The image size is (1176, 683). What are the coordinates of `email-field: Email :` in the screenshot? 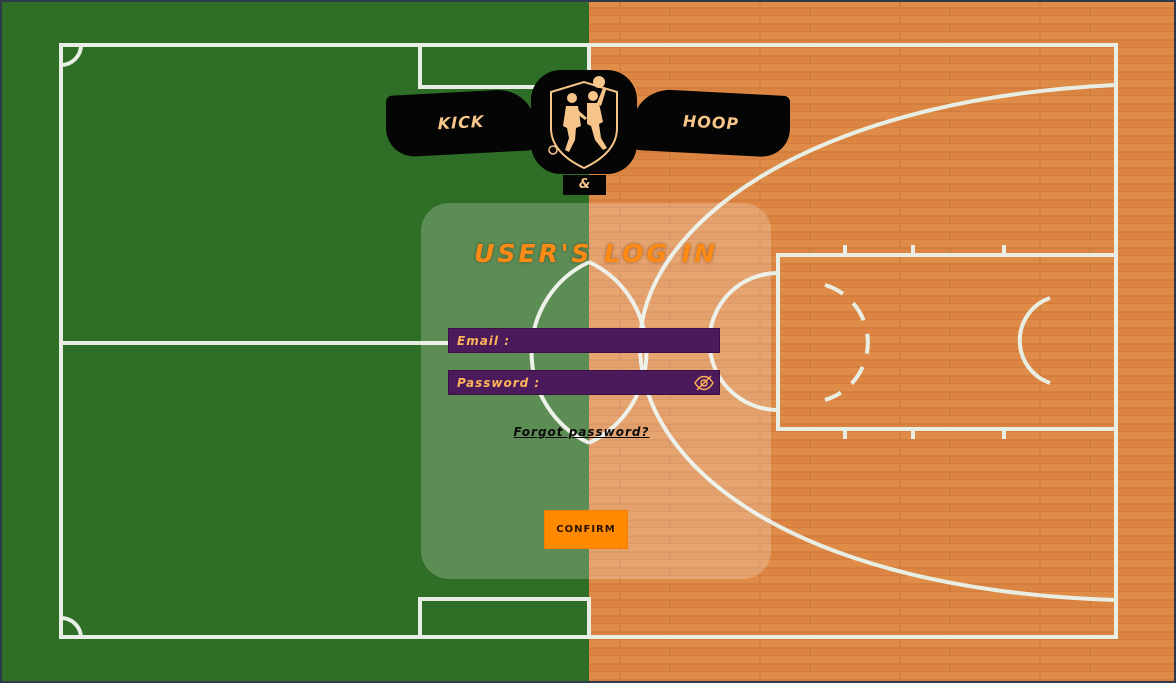 It's located at (584, 340).